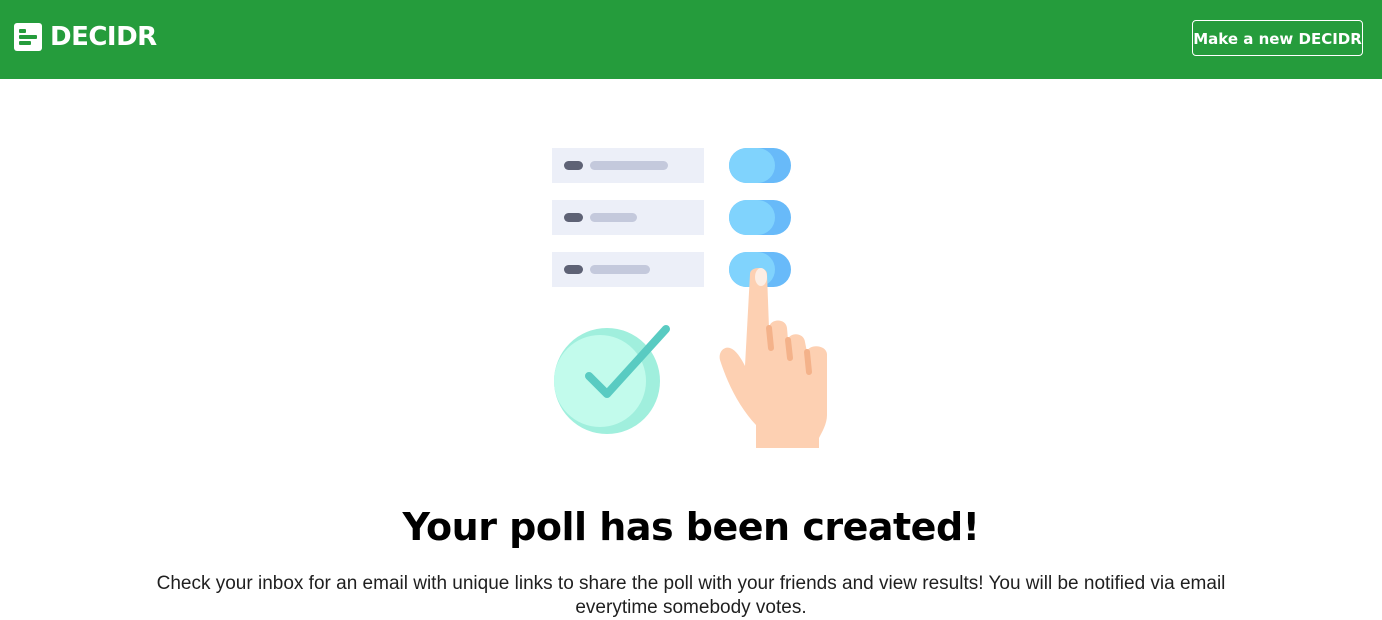  Describe the element at coordinates (612, 379) in the screenshot. I see `checkmark-circle-icon` at that location.